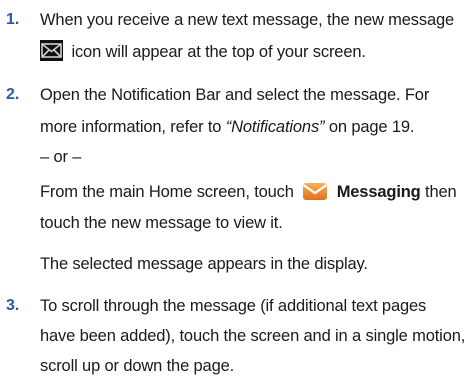  Describe the element at coordinates (131, 127) in the screenshot. I see `step-text: more information, refer to` at that location.